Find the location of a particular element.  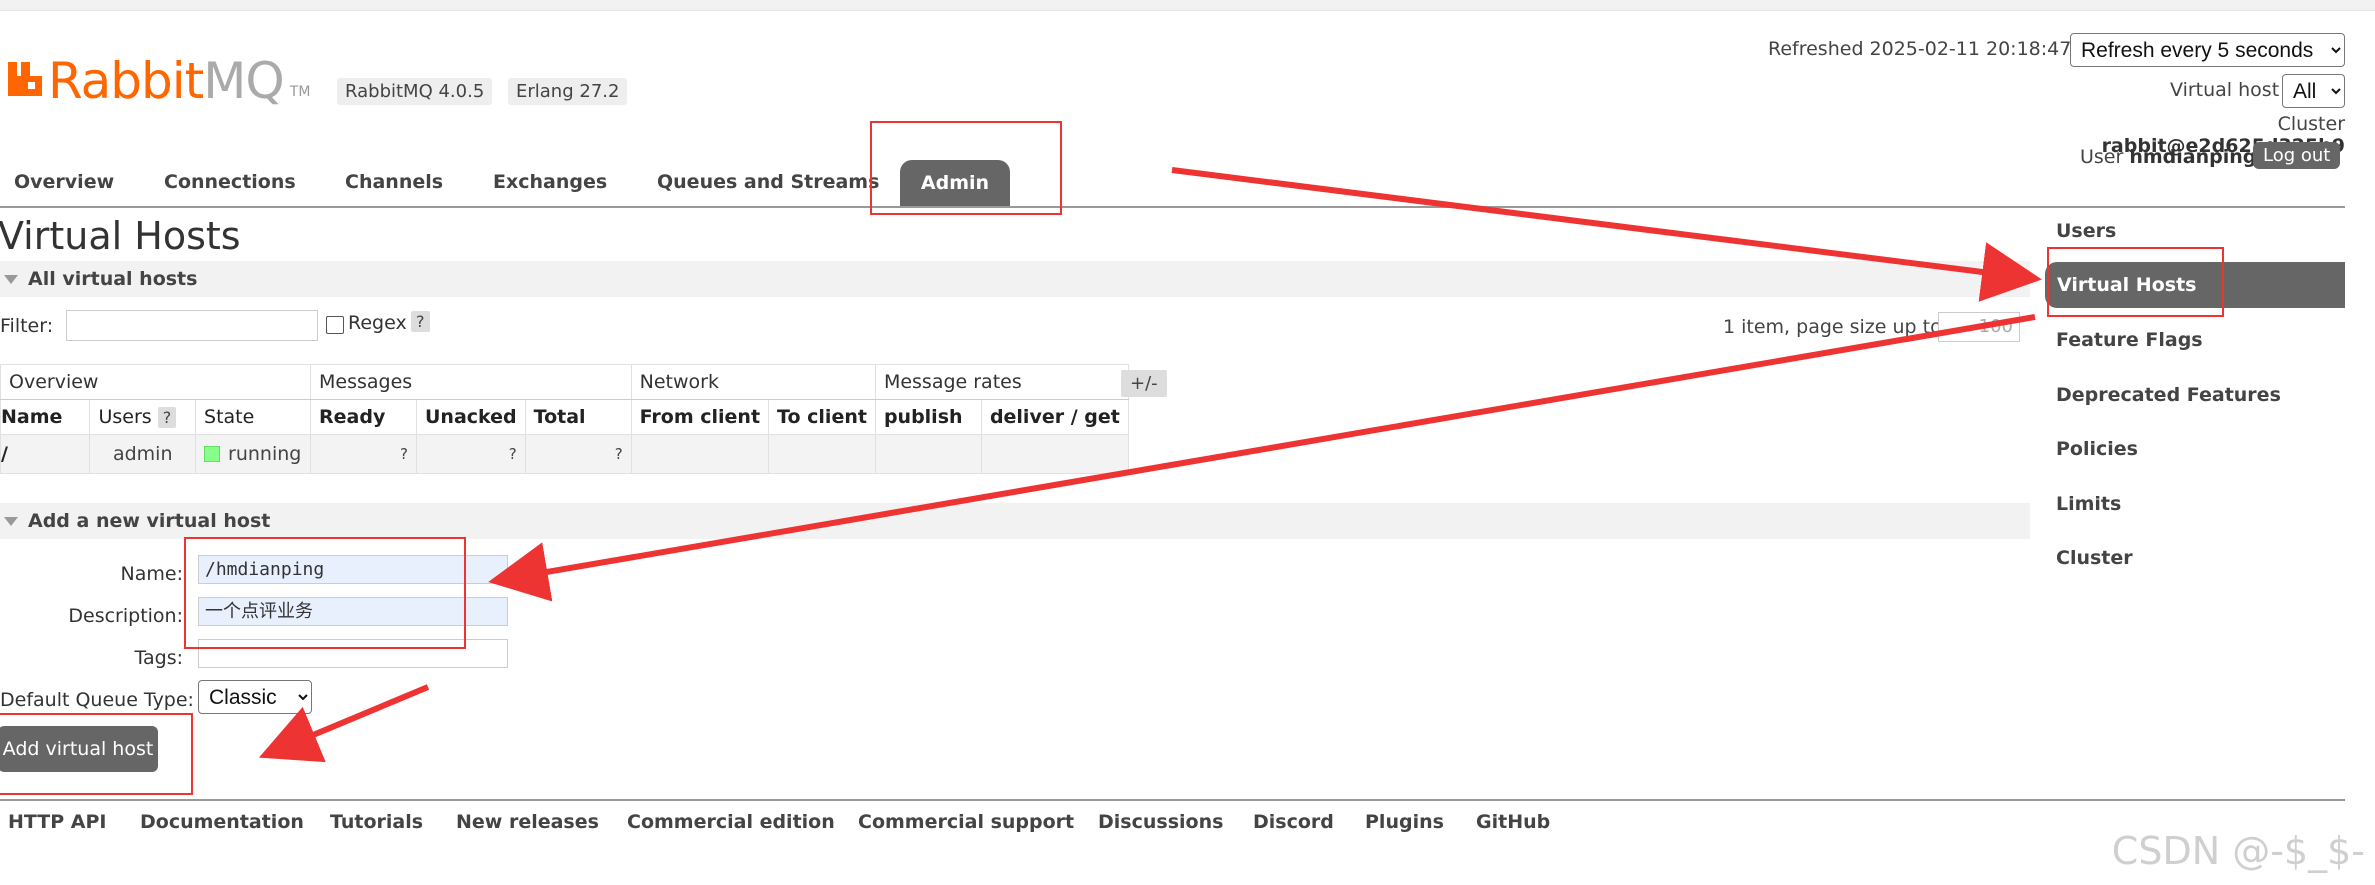

version-badge: RabbitMQ 4.0.5 is located at coordinates (415, 91).